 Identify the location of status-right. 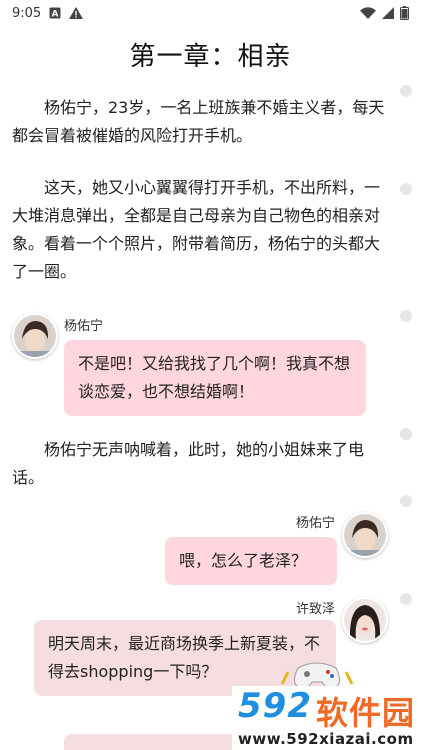
(384, 13).